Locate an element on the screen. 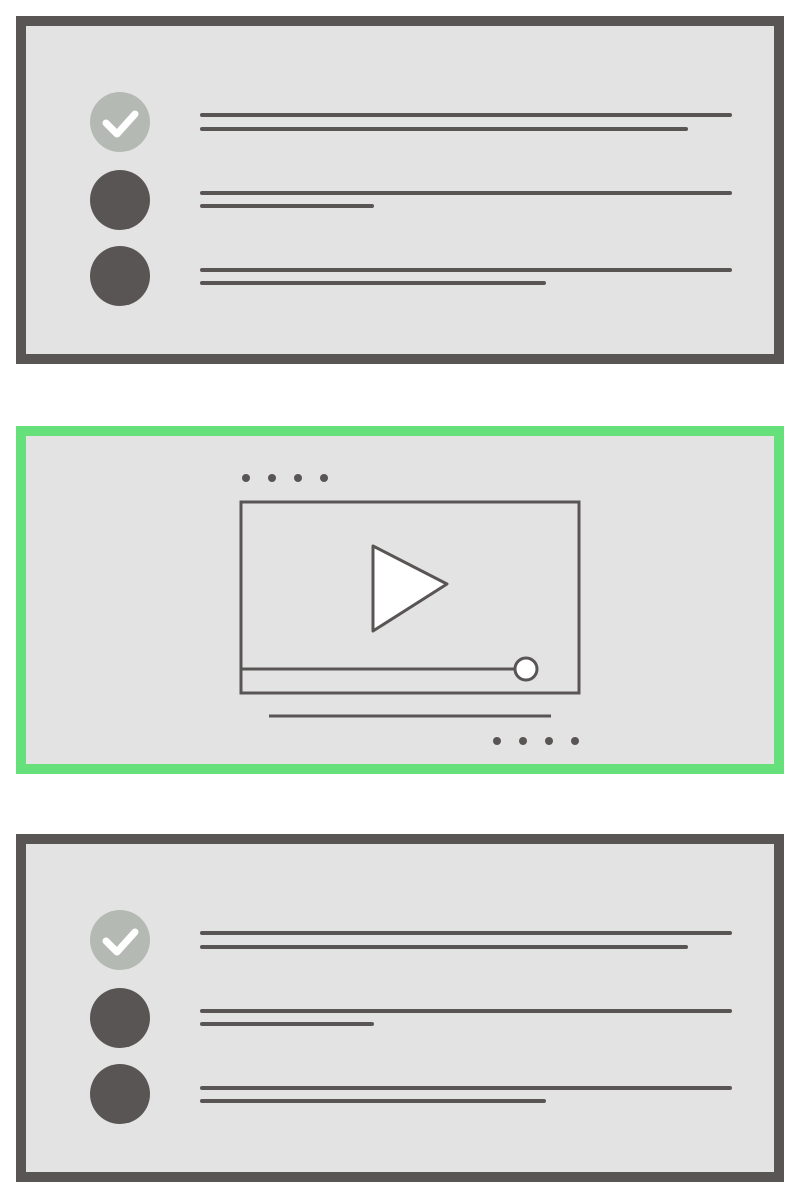 The width and height of the screenshot is (800, 1200). dots-bottom is located at coordinates (536, 741).